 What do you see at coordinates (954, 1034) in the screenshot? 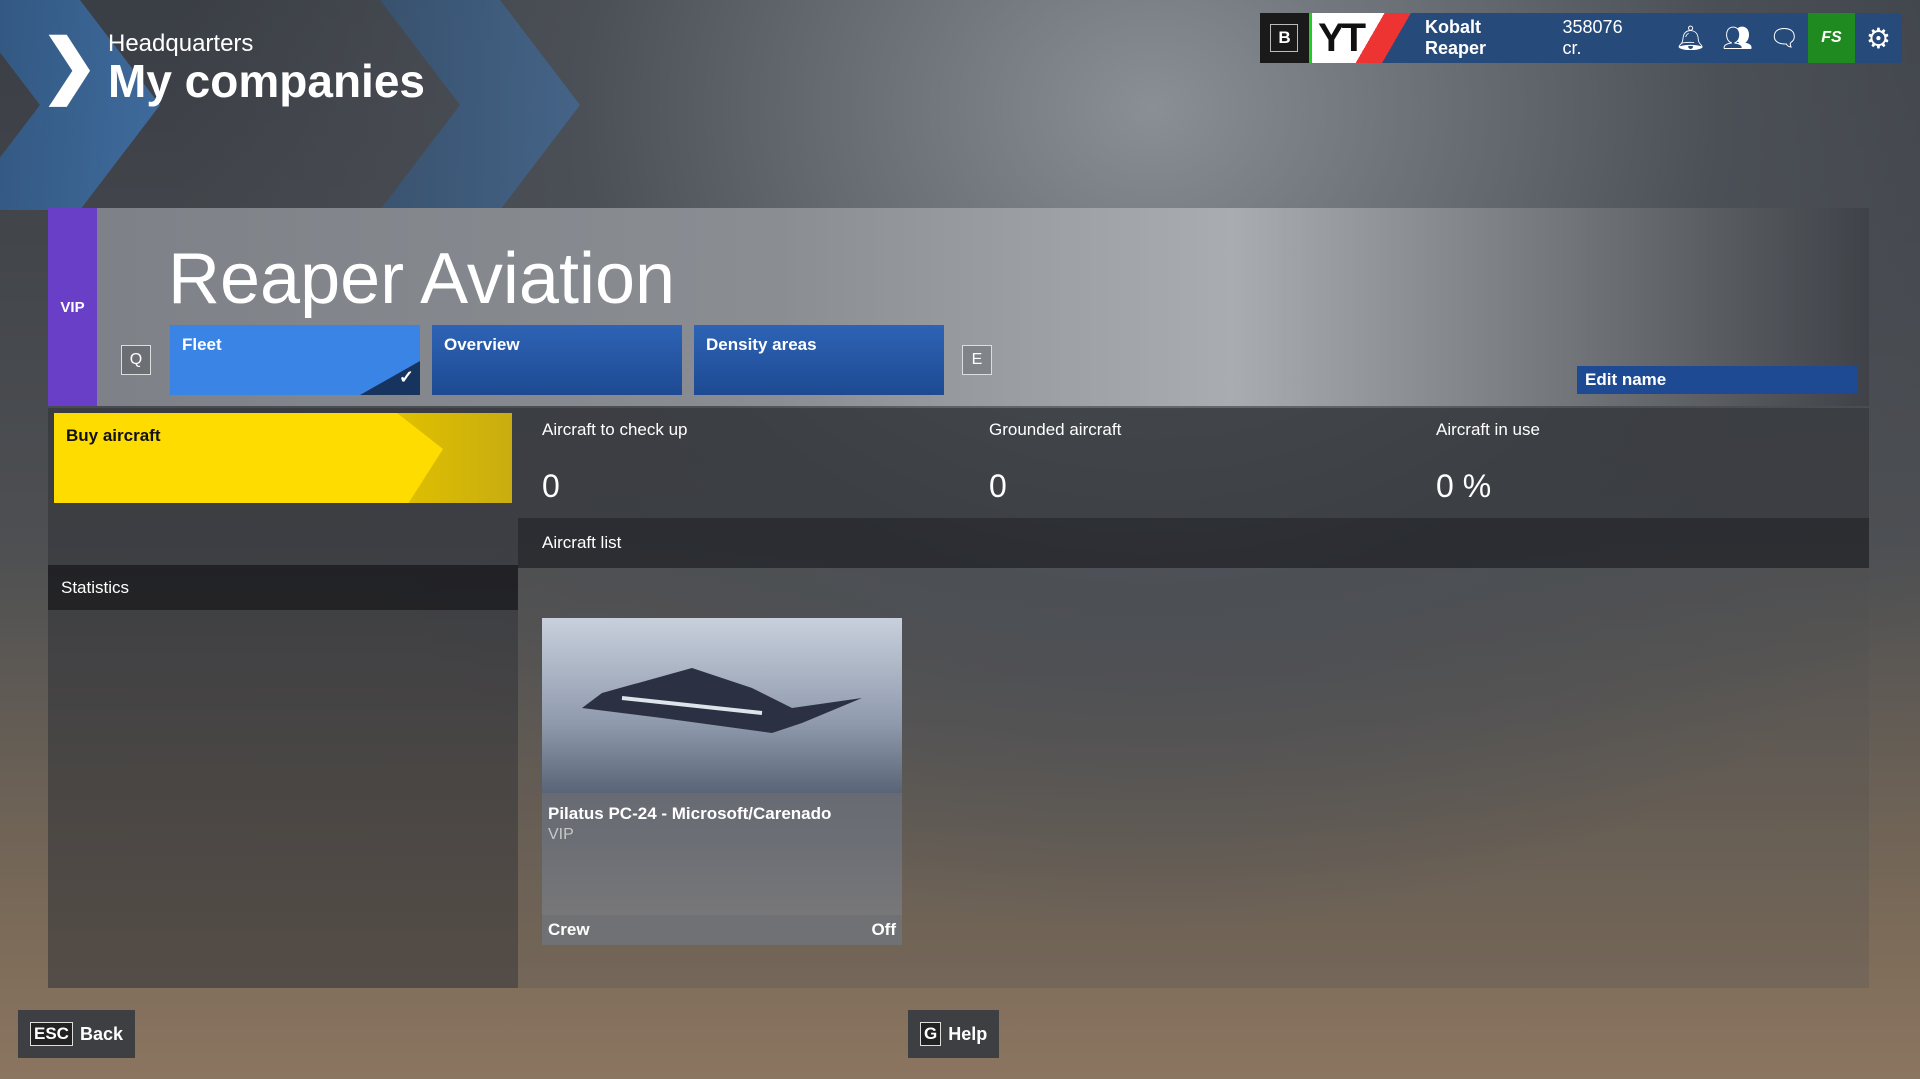
I see `help-button: G Help` at bounding box center [954, 1034].